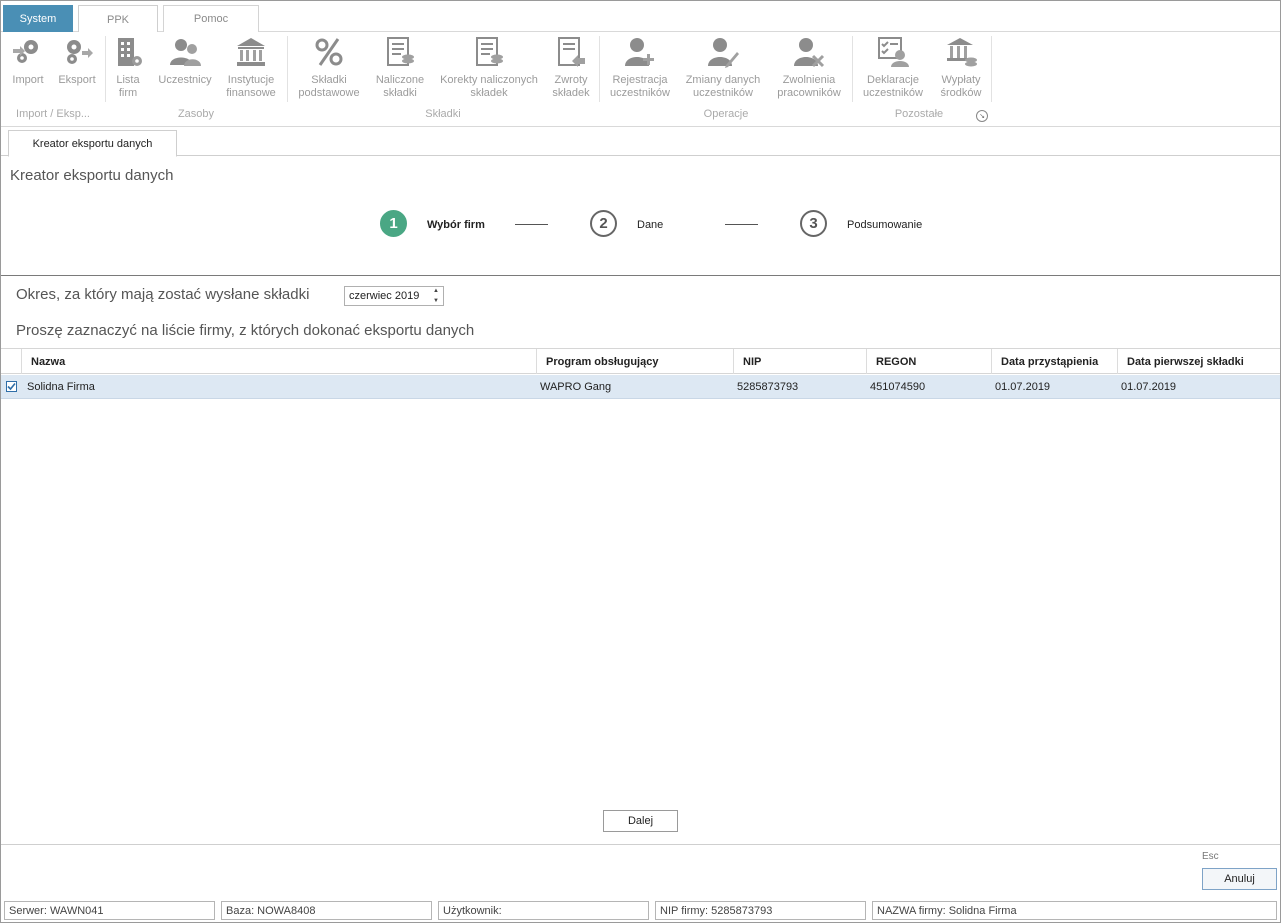 The height and width of the screenshot is (923, 1281). Describe the element at coordinates (640, 86) in the screenshot. I see `rejestracja-label: Rejestracja uczestników` at that location.